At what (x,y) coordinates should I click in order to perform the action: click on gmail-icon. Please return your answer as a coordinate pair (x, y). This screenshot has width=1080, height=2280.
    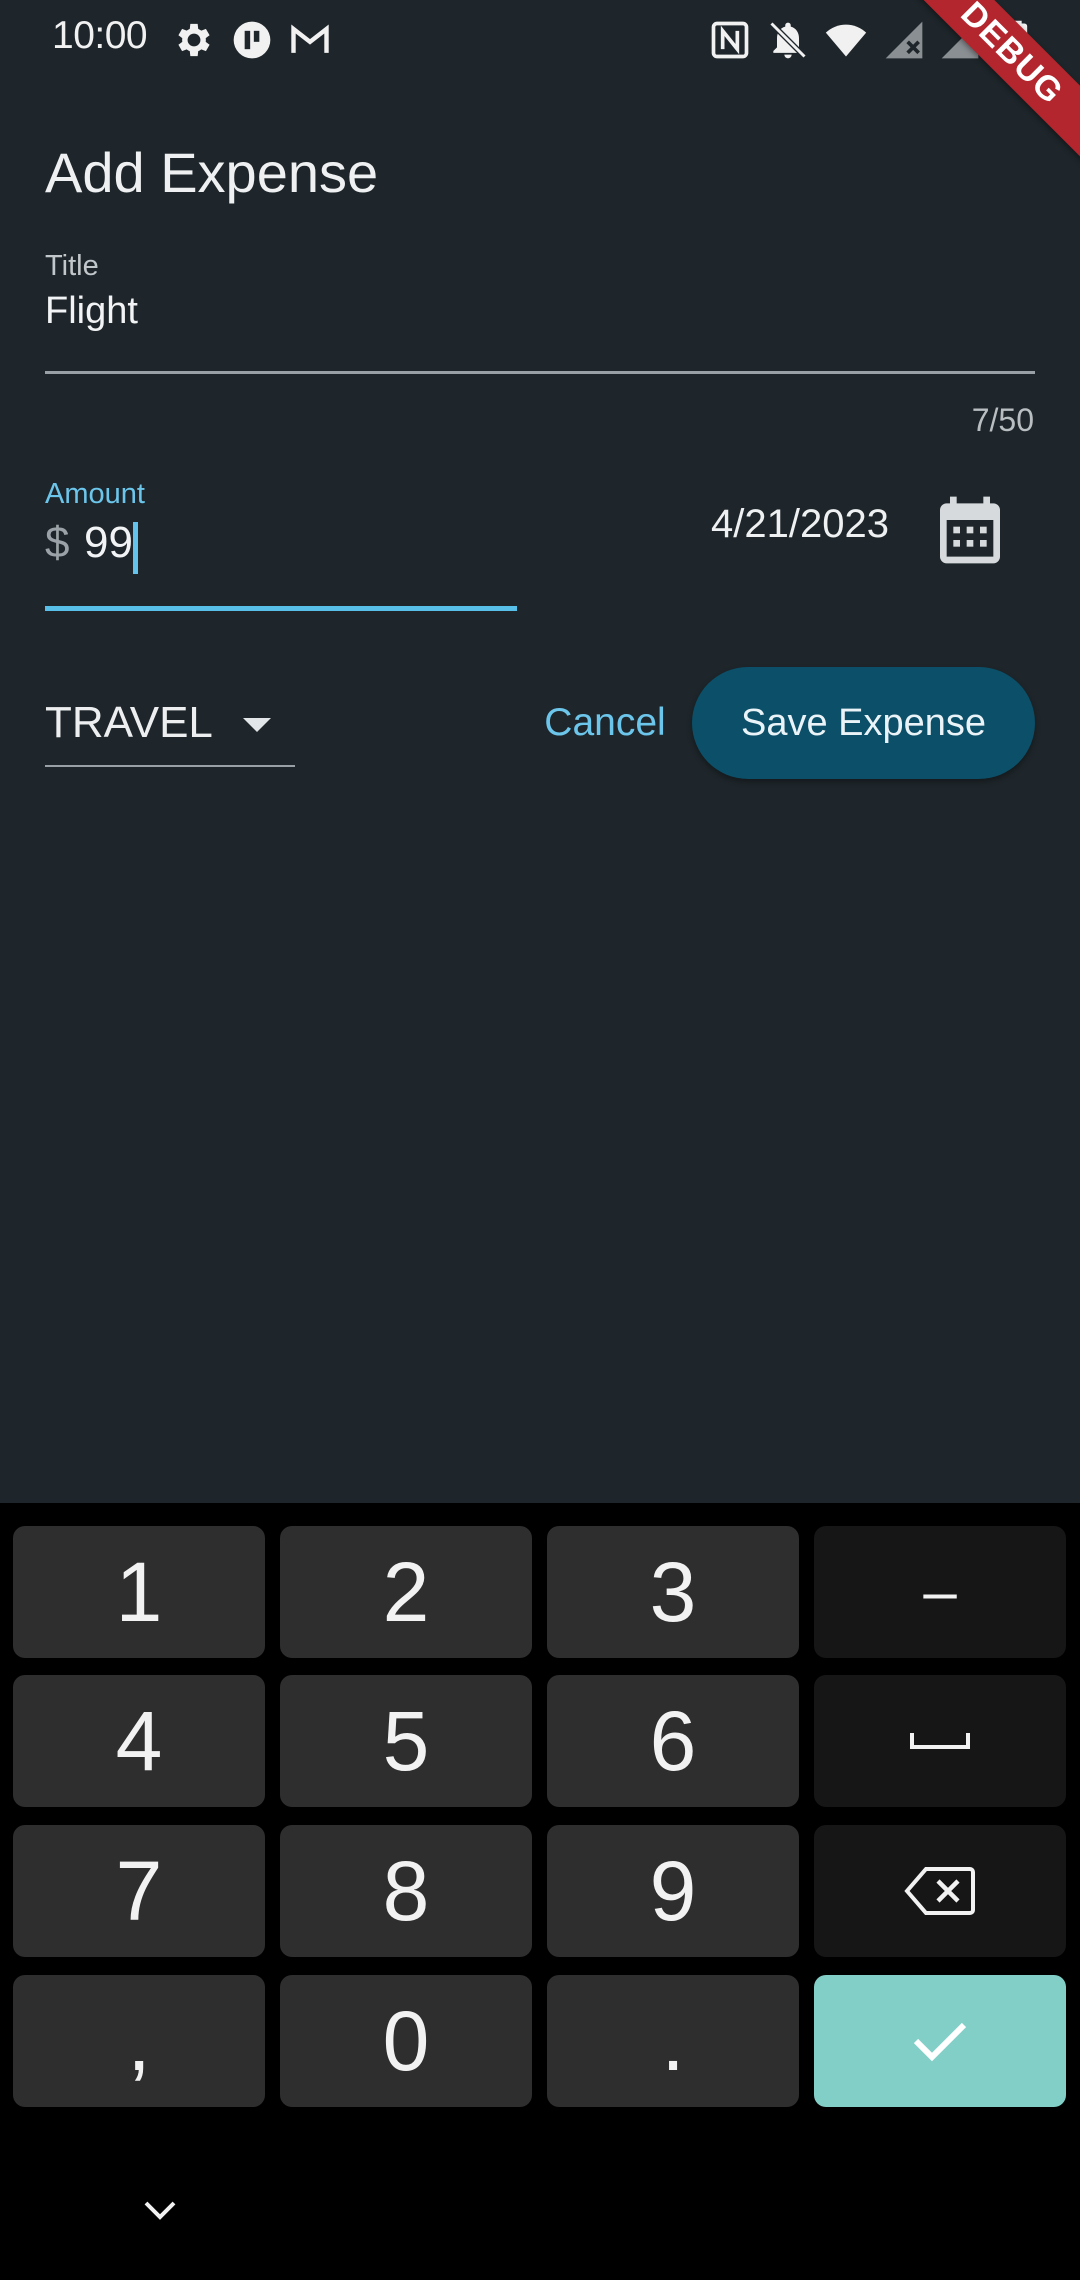
    Looking at the image, I should click on (310, 40).